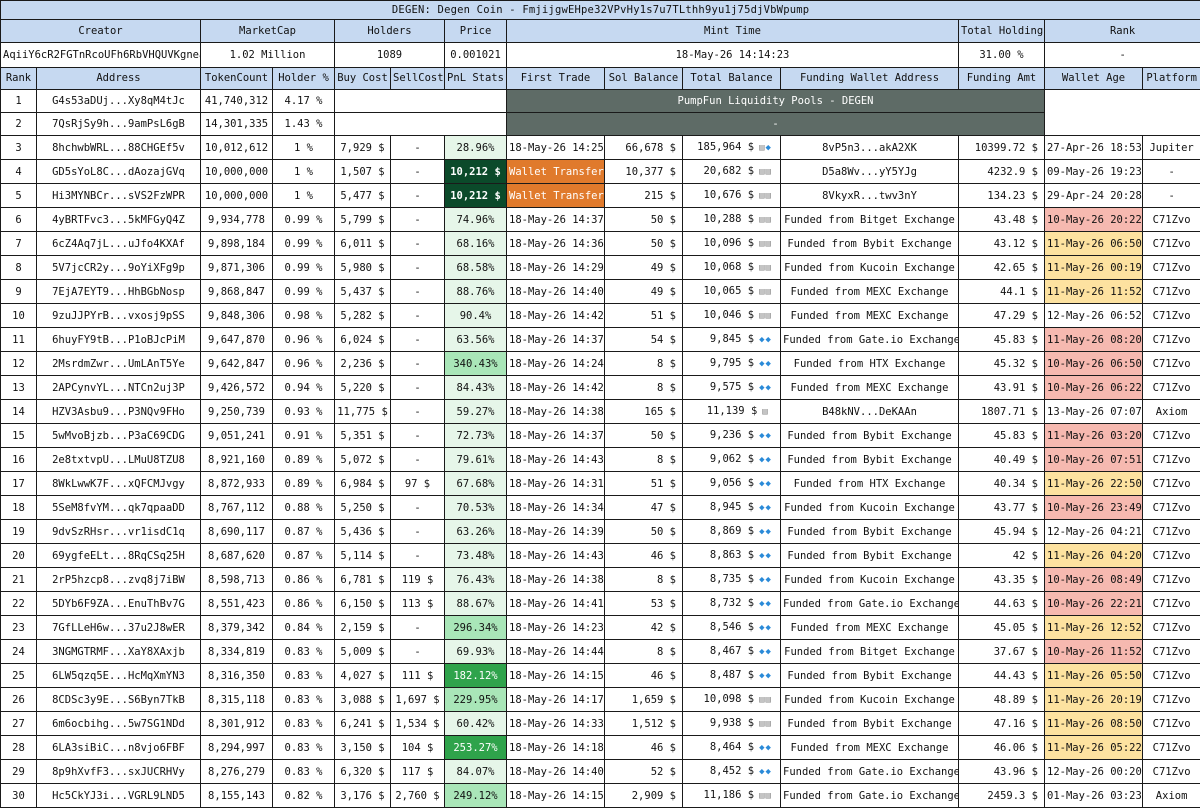 The height and width of the screenshot is (808, 1200). What do you see at coordinates (119, 700) in the screenshot?
I see `address-link: 8CDSc3y9E...S6Byn7TkB` at bounding box center [119, 700].